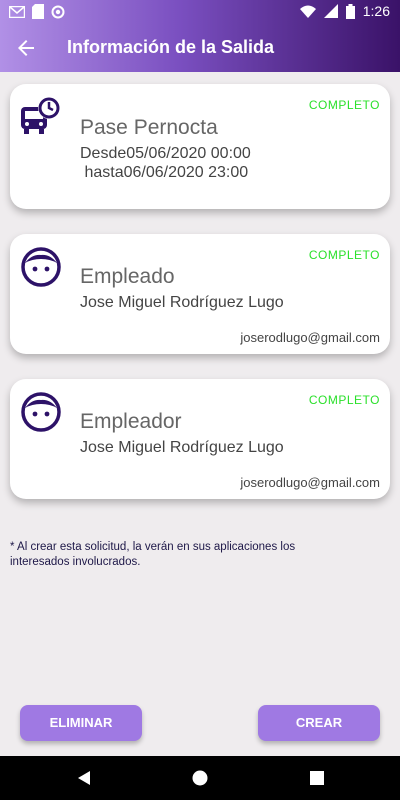 The height and width of the screenshot is (800, 400). I want to click on nav-home-icon, so click(200, 778).